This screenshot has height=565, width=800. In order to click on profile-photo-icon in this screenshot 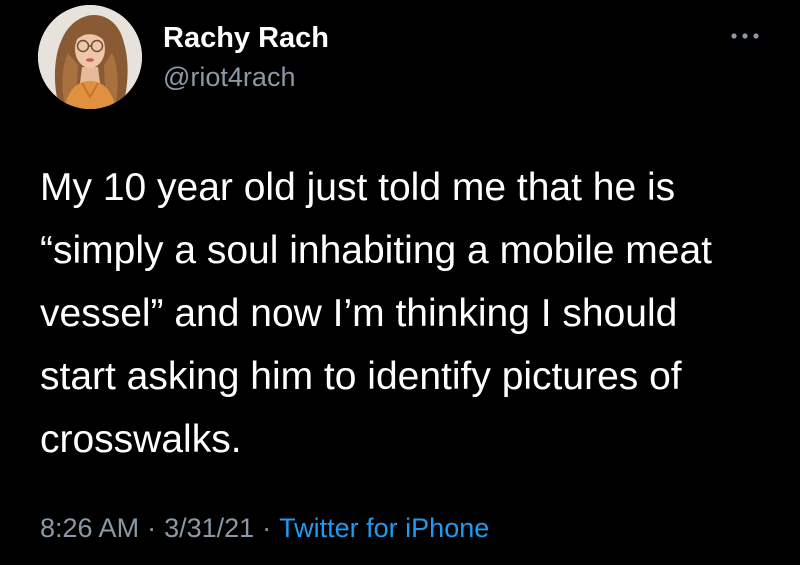, I will do `click(90, 57)`.